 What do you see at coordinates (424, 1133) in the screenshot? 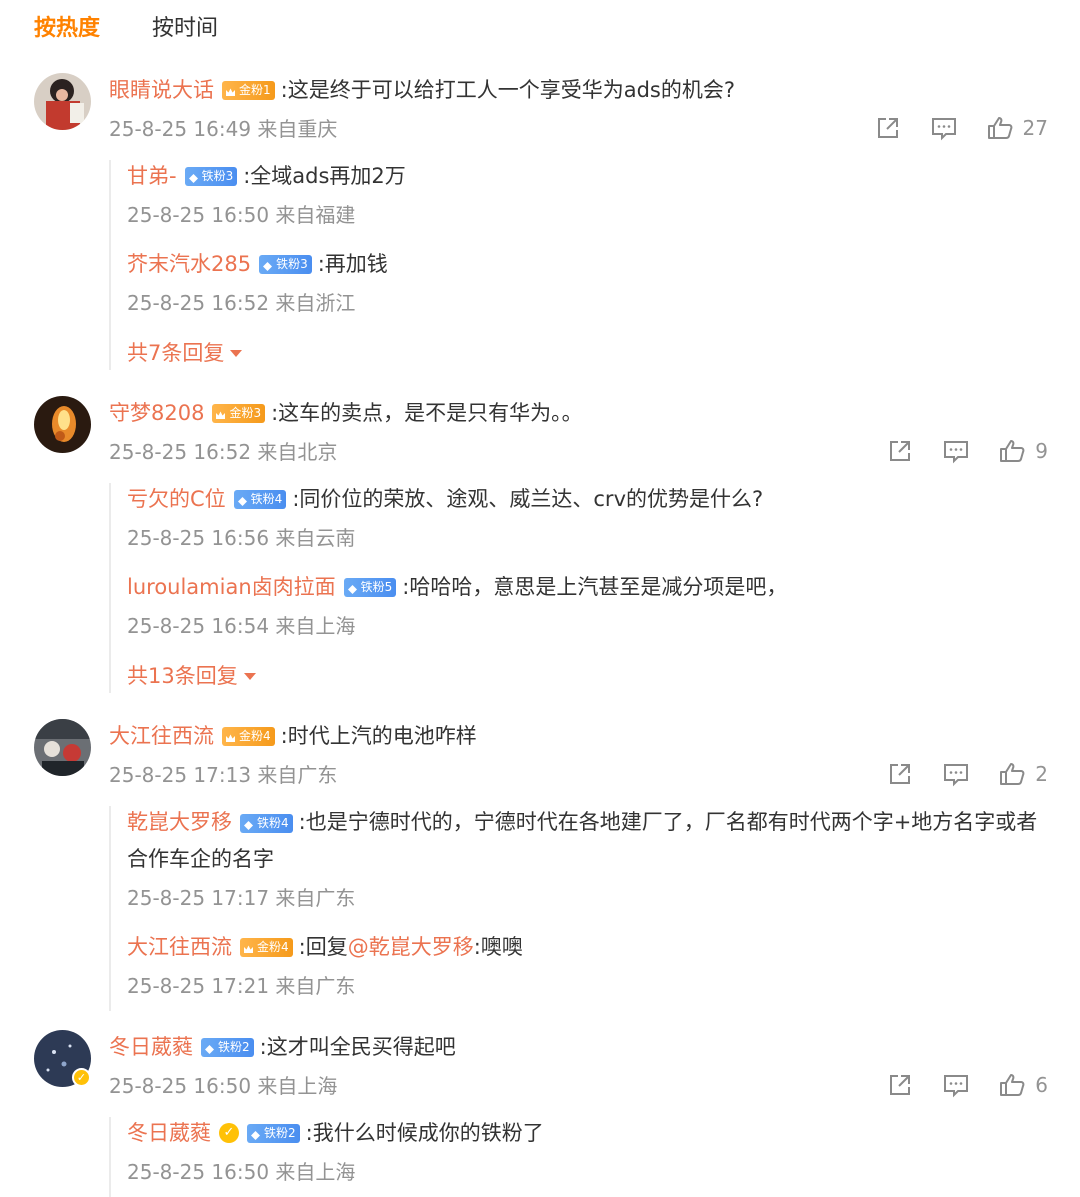
I see `reply-text: :我什么时候成你的铁粉了` at bounding box center [424, 1133].